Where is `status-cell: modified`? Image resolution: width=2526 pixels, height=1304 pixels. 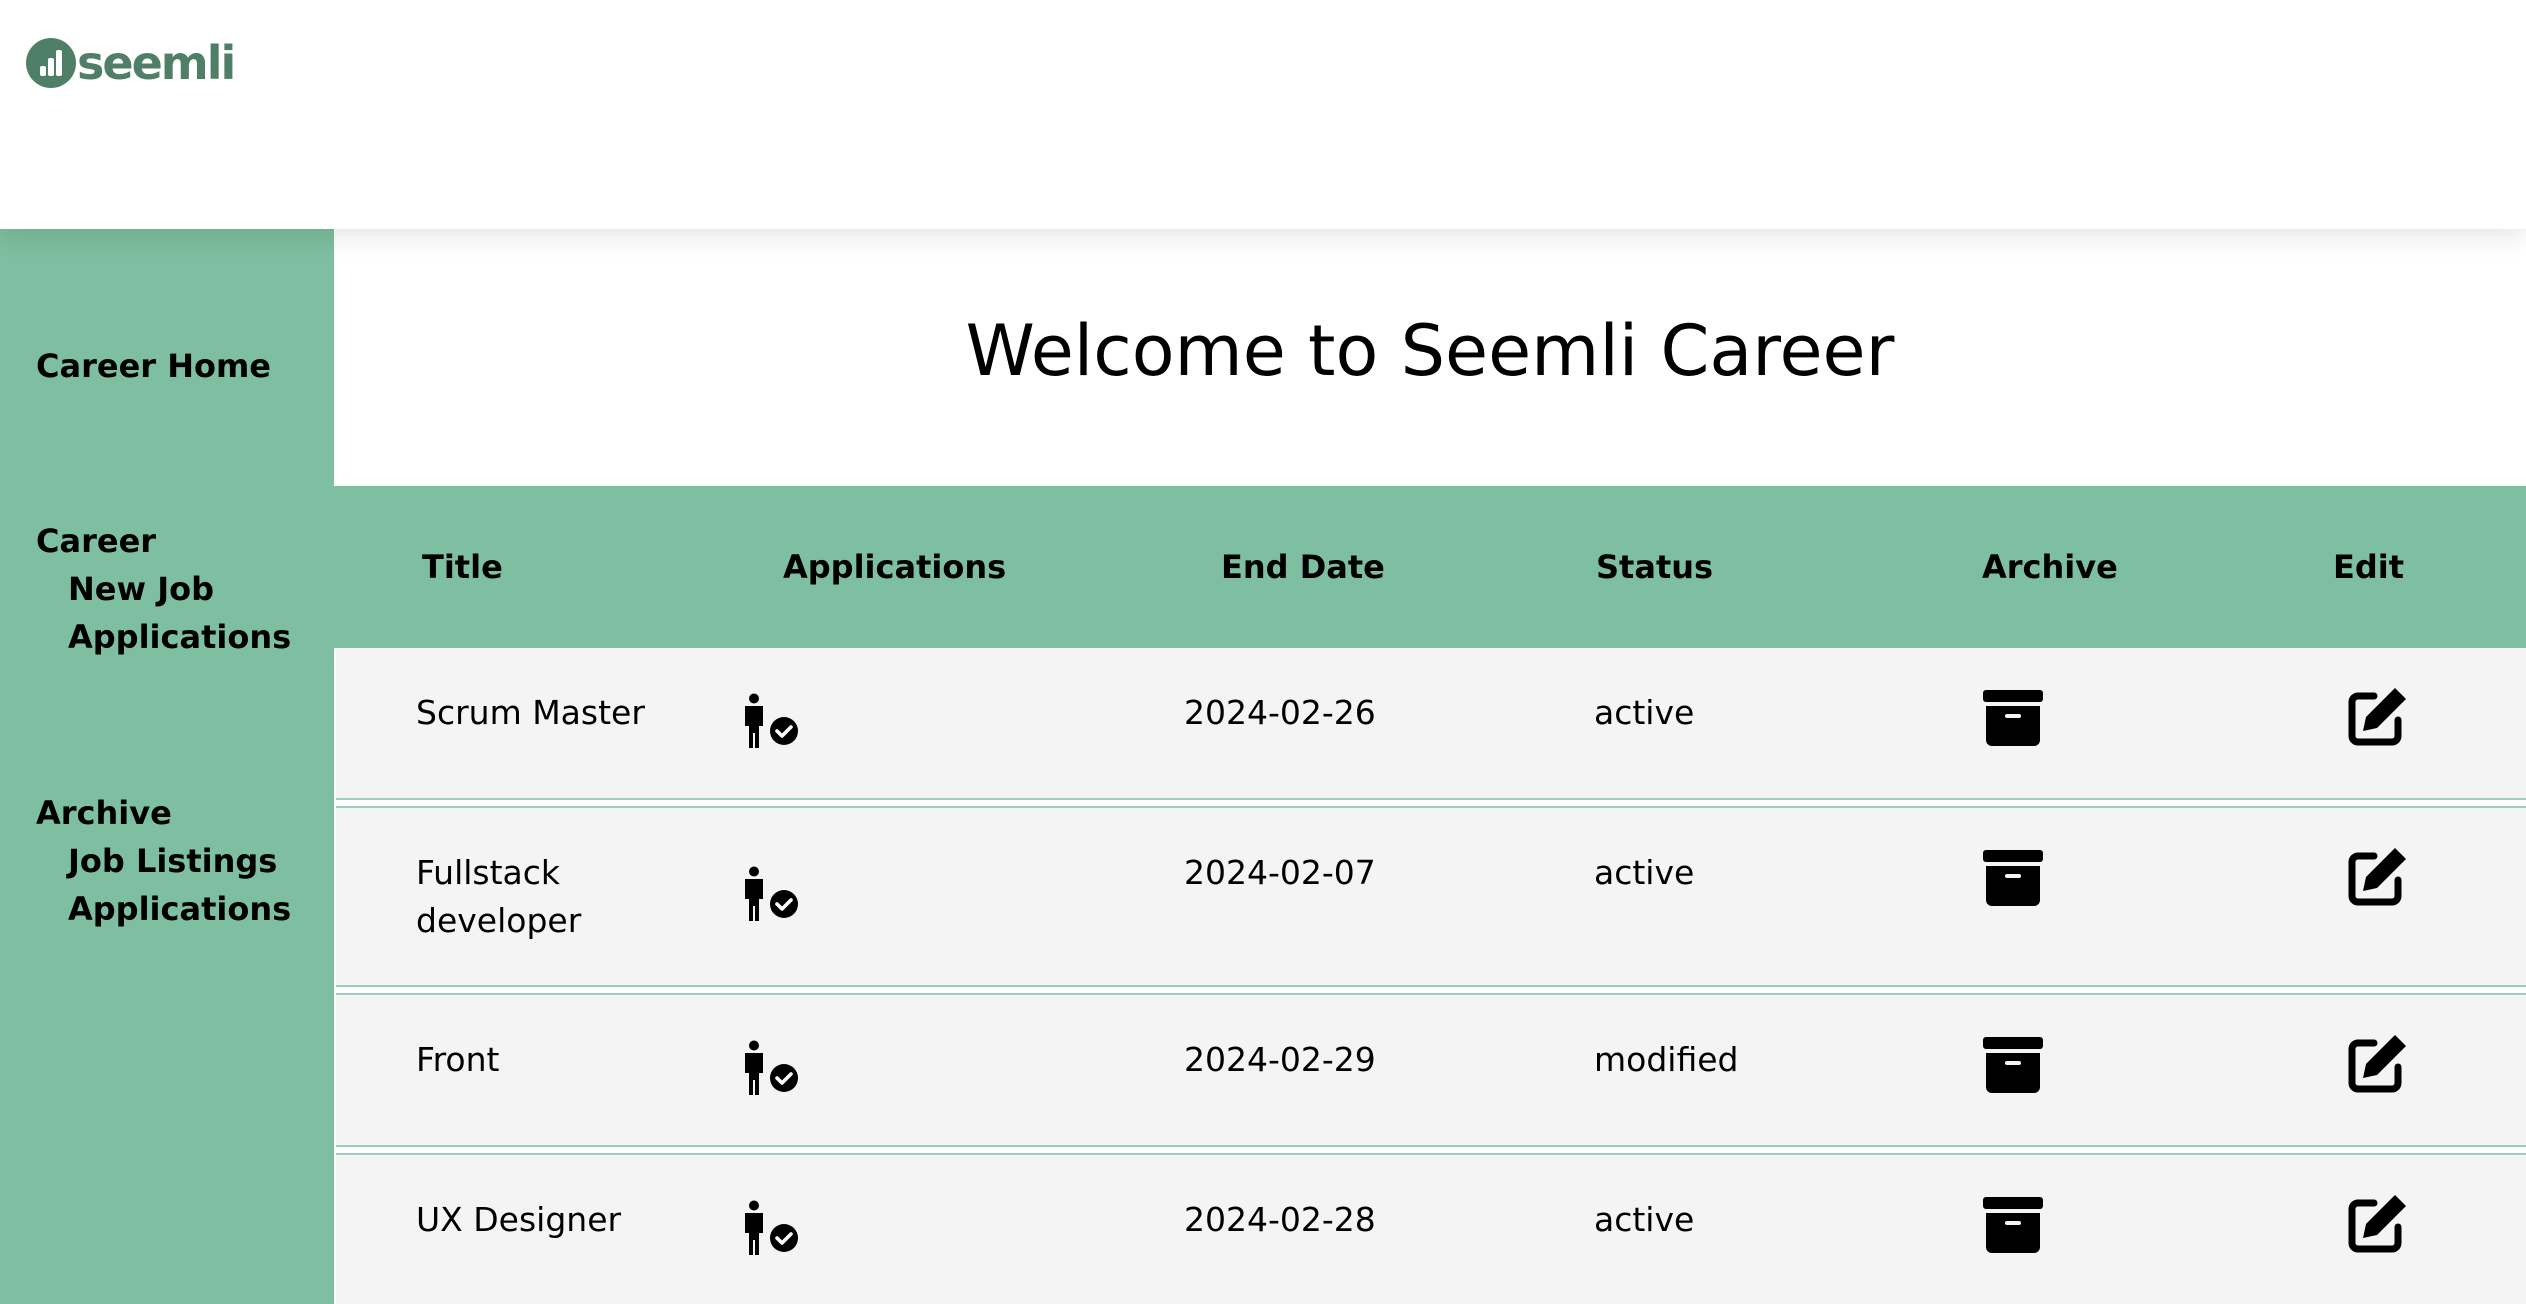 status-cell: modified is located at coordinates (1666, 1059).